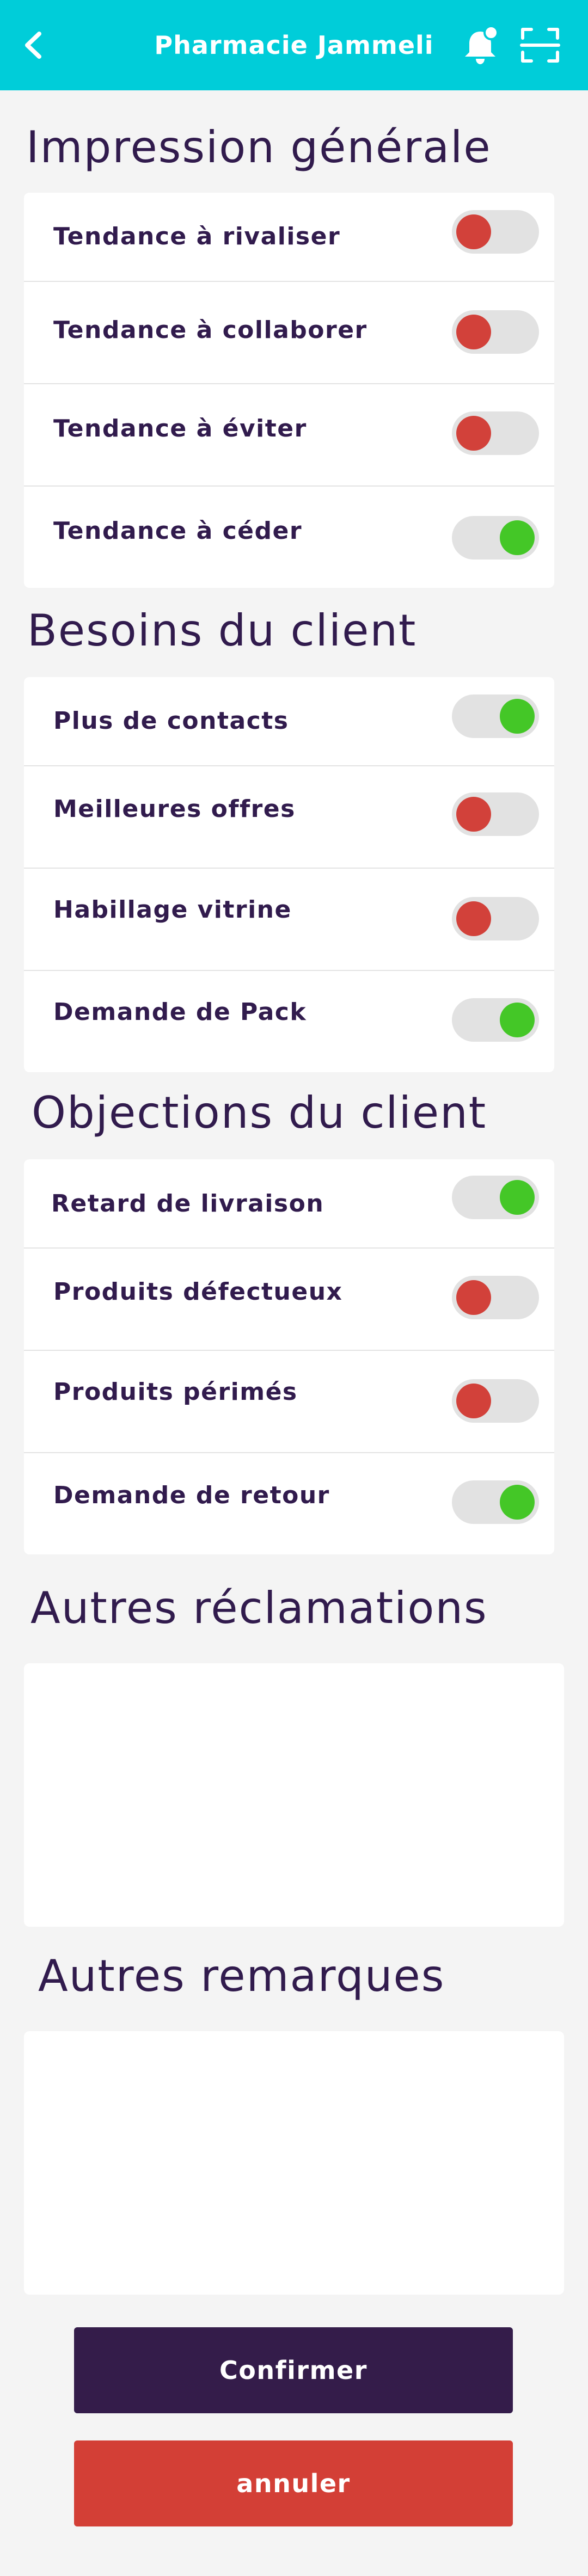 The image size is (588, 2576). Describe the element at coordinates (33, 45) in the screenshot. I see `chevron-left-icon` at that location.